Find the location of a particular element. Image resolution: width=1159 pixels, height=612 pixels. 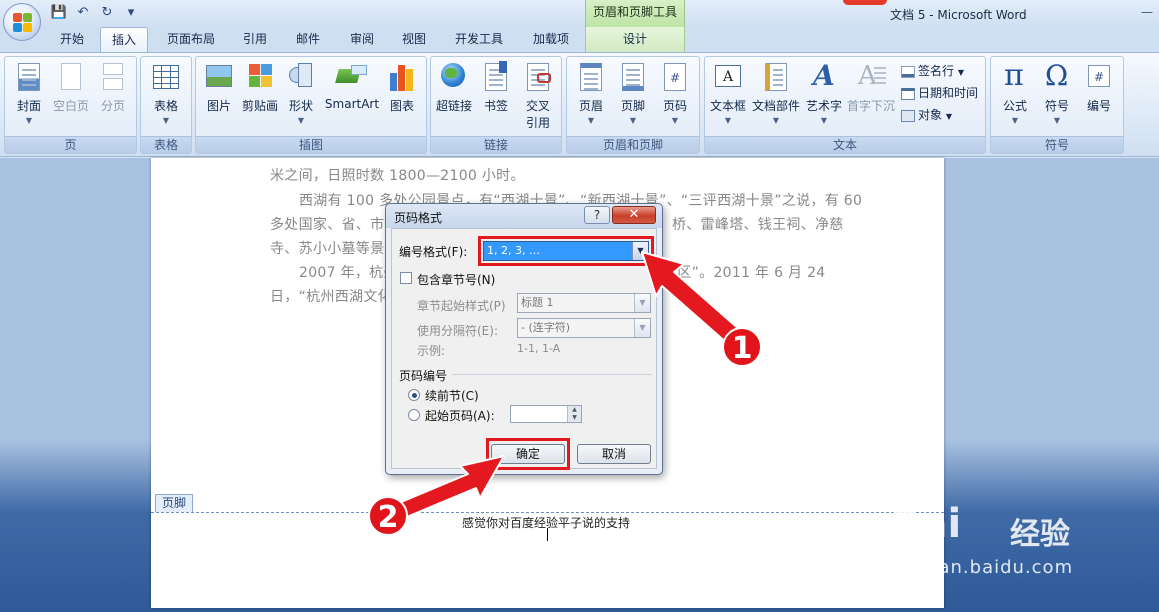

dialog-title-bar: 页码格式 ? ✕ is located at coordinates (524, 216).